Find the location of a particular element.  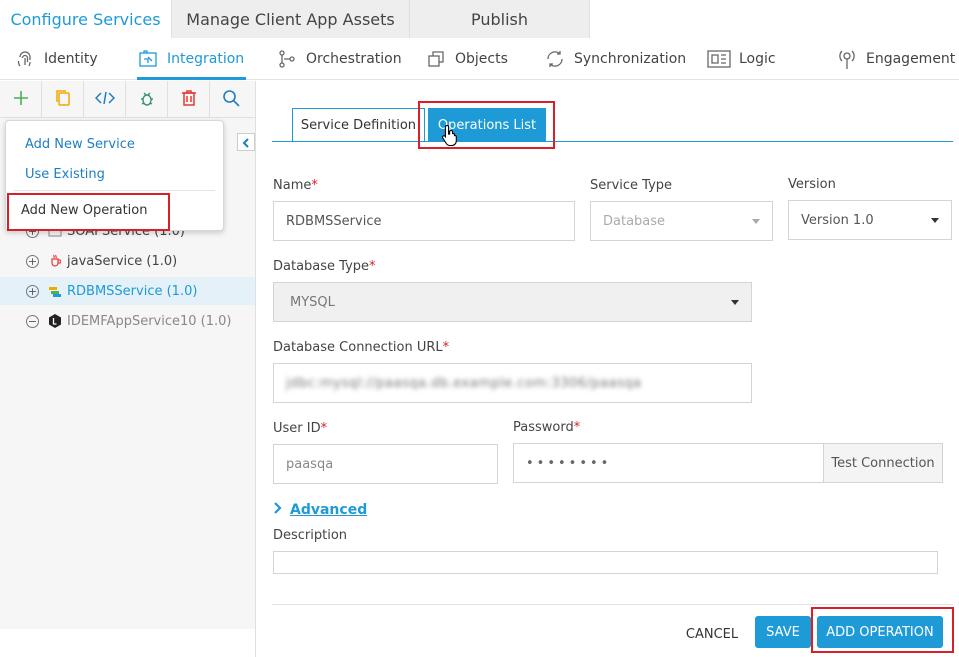

nav-label: Logic is located at coordinates (757, 59).